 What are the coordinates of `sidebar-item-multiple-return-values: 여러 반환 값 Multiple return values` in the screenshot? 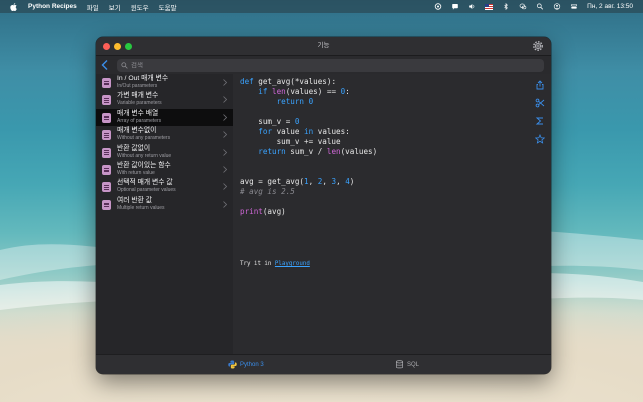 It's located at (164, 204).